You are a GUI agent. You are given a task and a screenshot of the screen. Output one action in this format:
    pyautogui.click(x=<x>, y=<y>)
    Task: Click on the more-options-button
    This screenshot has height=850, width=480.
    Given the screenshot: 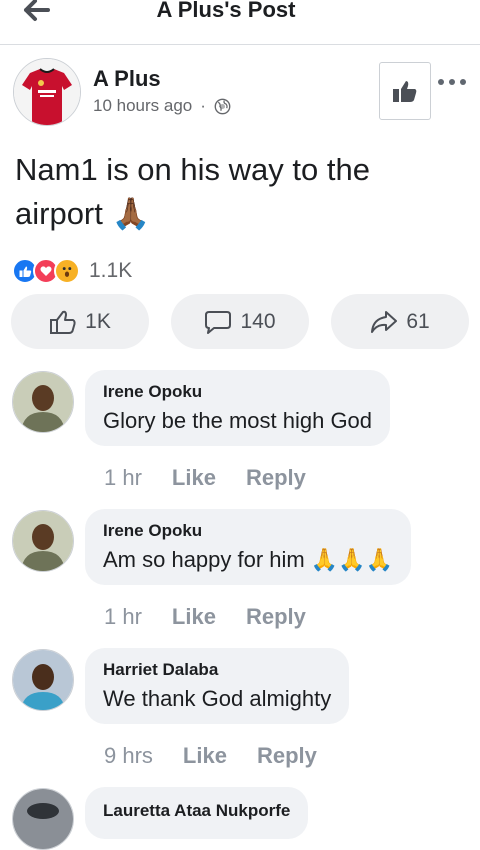 What is the action you would take?
    pyautogui.click(x=453, y=82)
    